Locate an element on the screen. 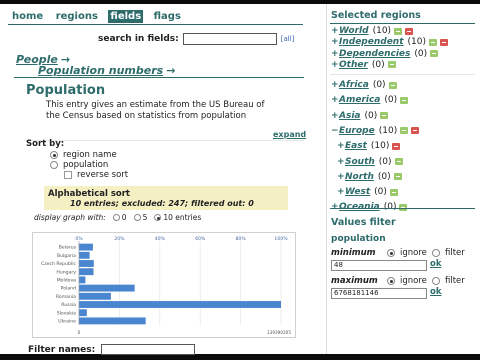  minimum-ignore-option: ignore is located at coordinates (407, 253).